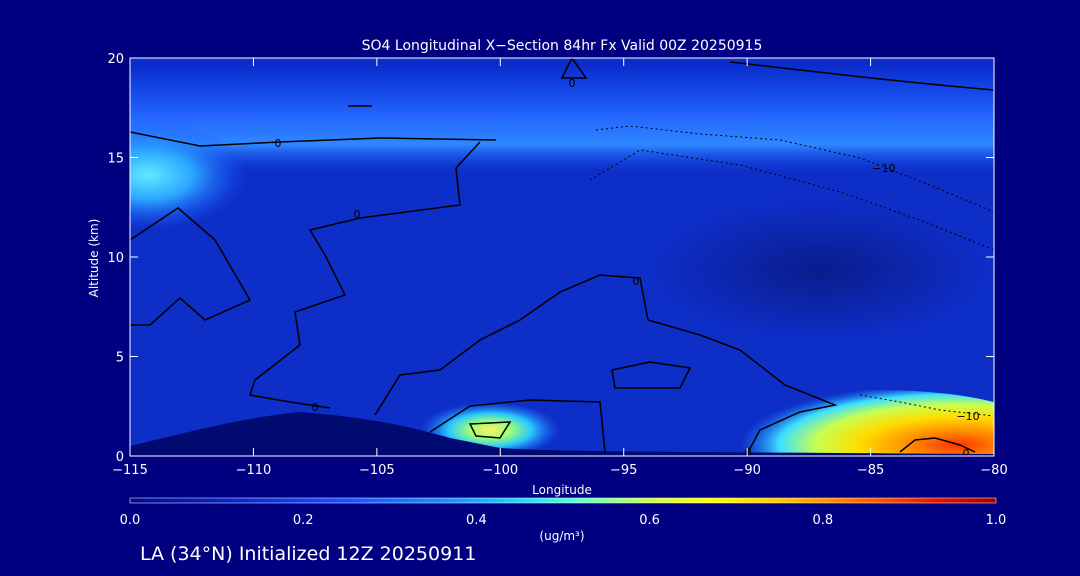  I want to click on y-tick-label: 0, so click(120, 457).